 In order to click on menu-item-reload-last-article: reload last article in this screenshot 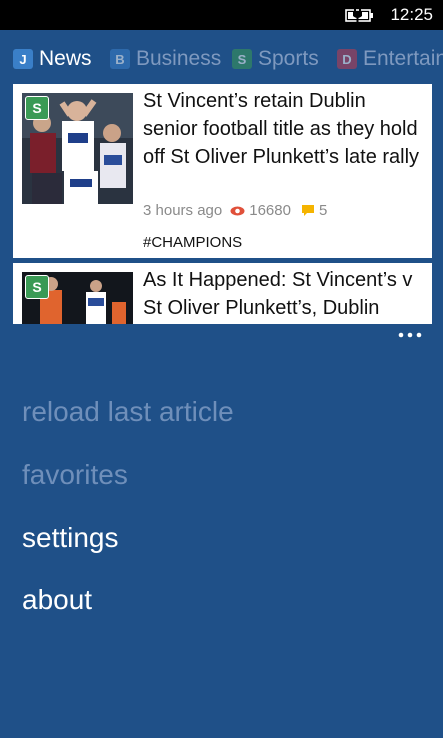, I will do `click(128, 412)`.